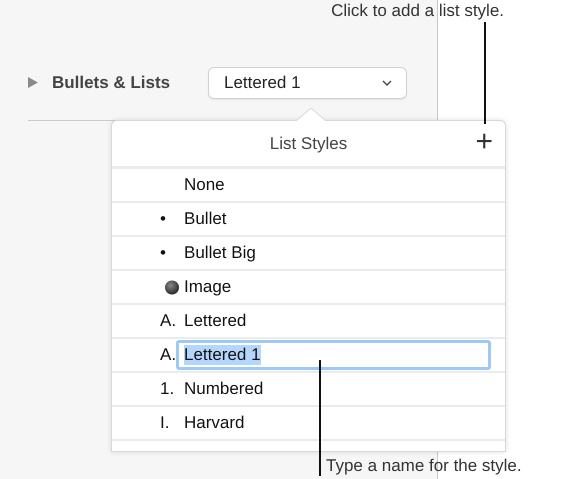 The width and height of the screenshot is (565, 479). What do you see at coordinates (165, 423) in the screenshot?
I see `list-marker: I.` at bounding box center [165, 423].